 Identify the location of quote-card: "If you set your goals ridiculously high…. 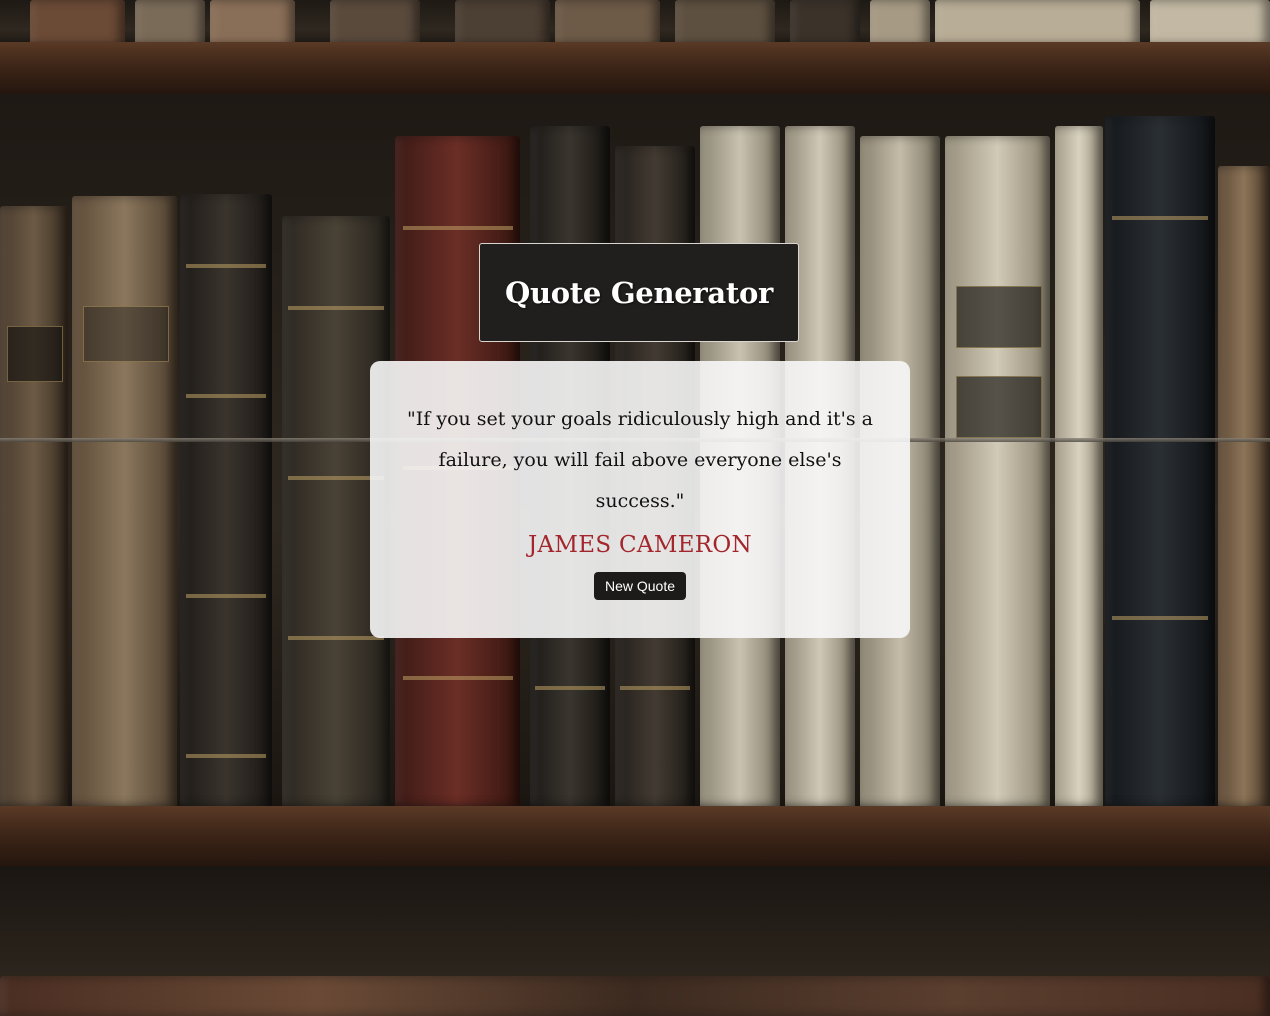
(640, 499).